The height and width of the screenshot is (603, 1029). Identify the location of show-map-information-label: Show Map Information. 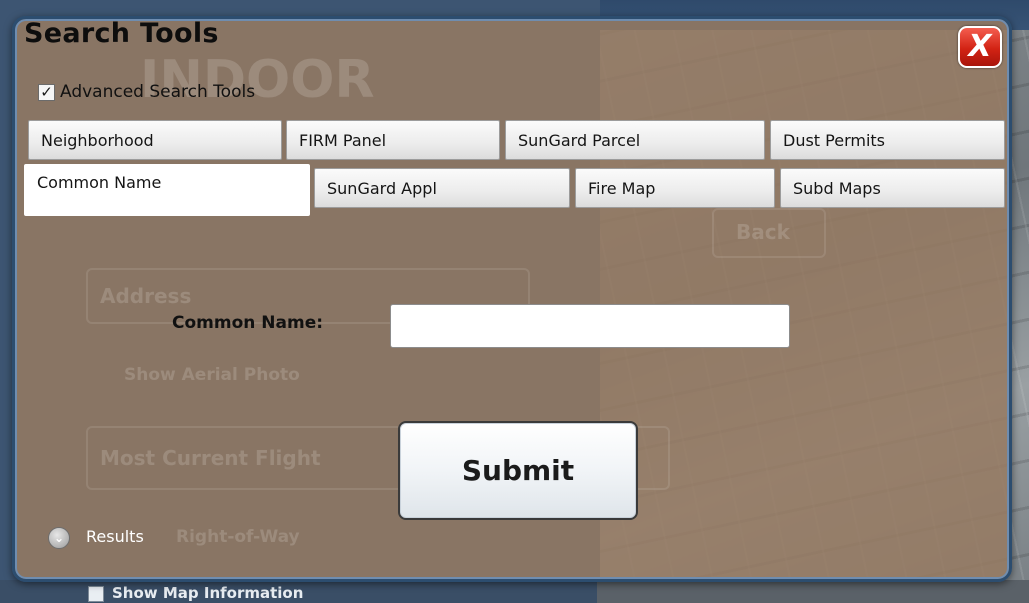
(208, 593).